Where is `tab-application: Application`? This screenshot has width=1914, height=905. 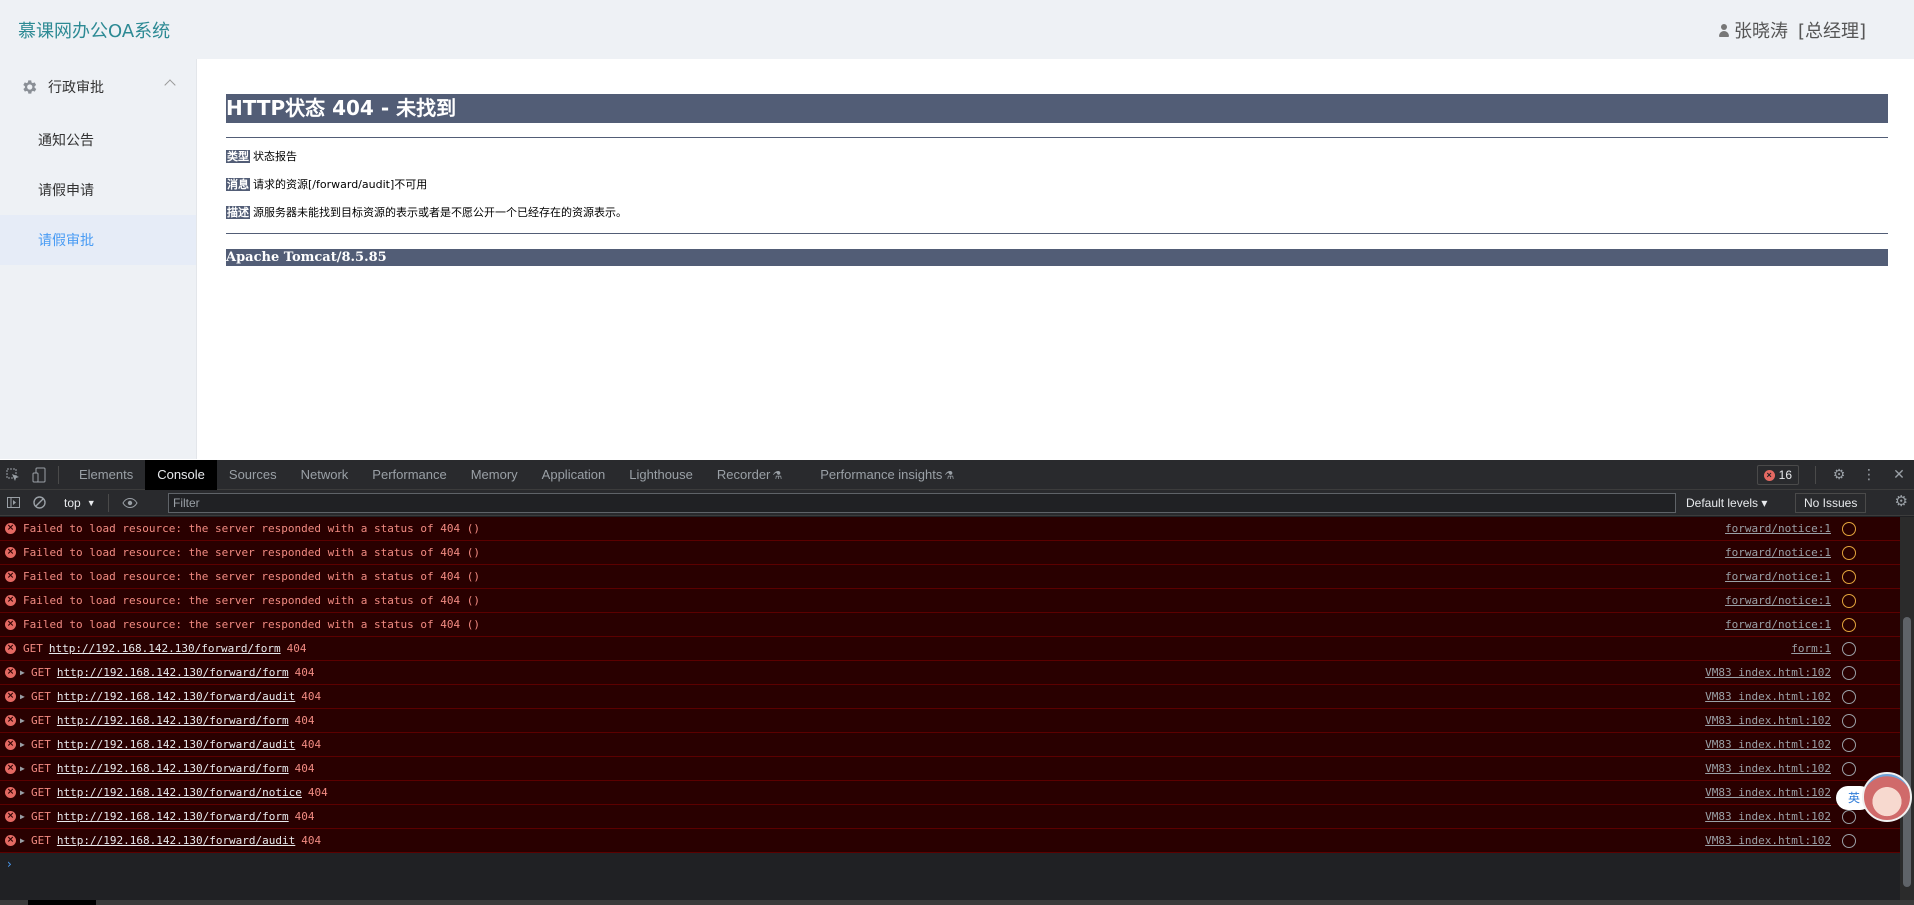 tab-application: Application is located at coordinates (574, 475).